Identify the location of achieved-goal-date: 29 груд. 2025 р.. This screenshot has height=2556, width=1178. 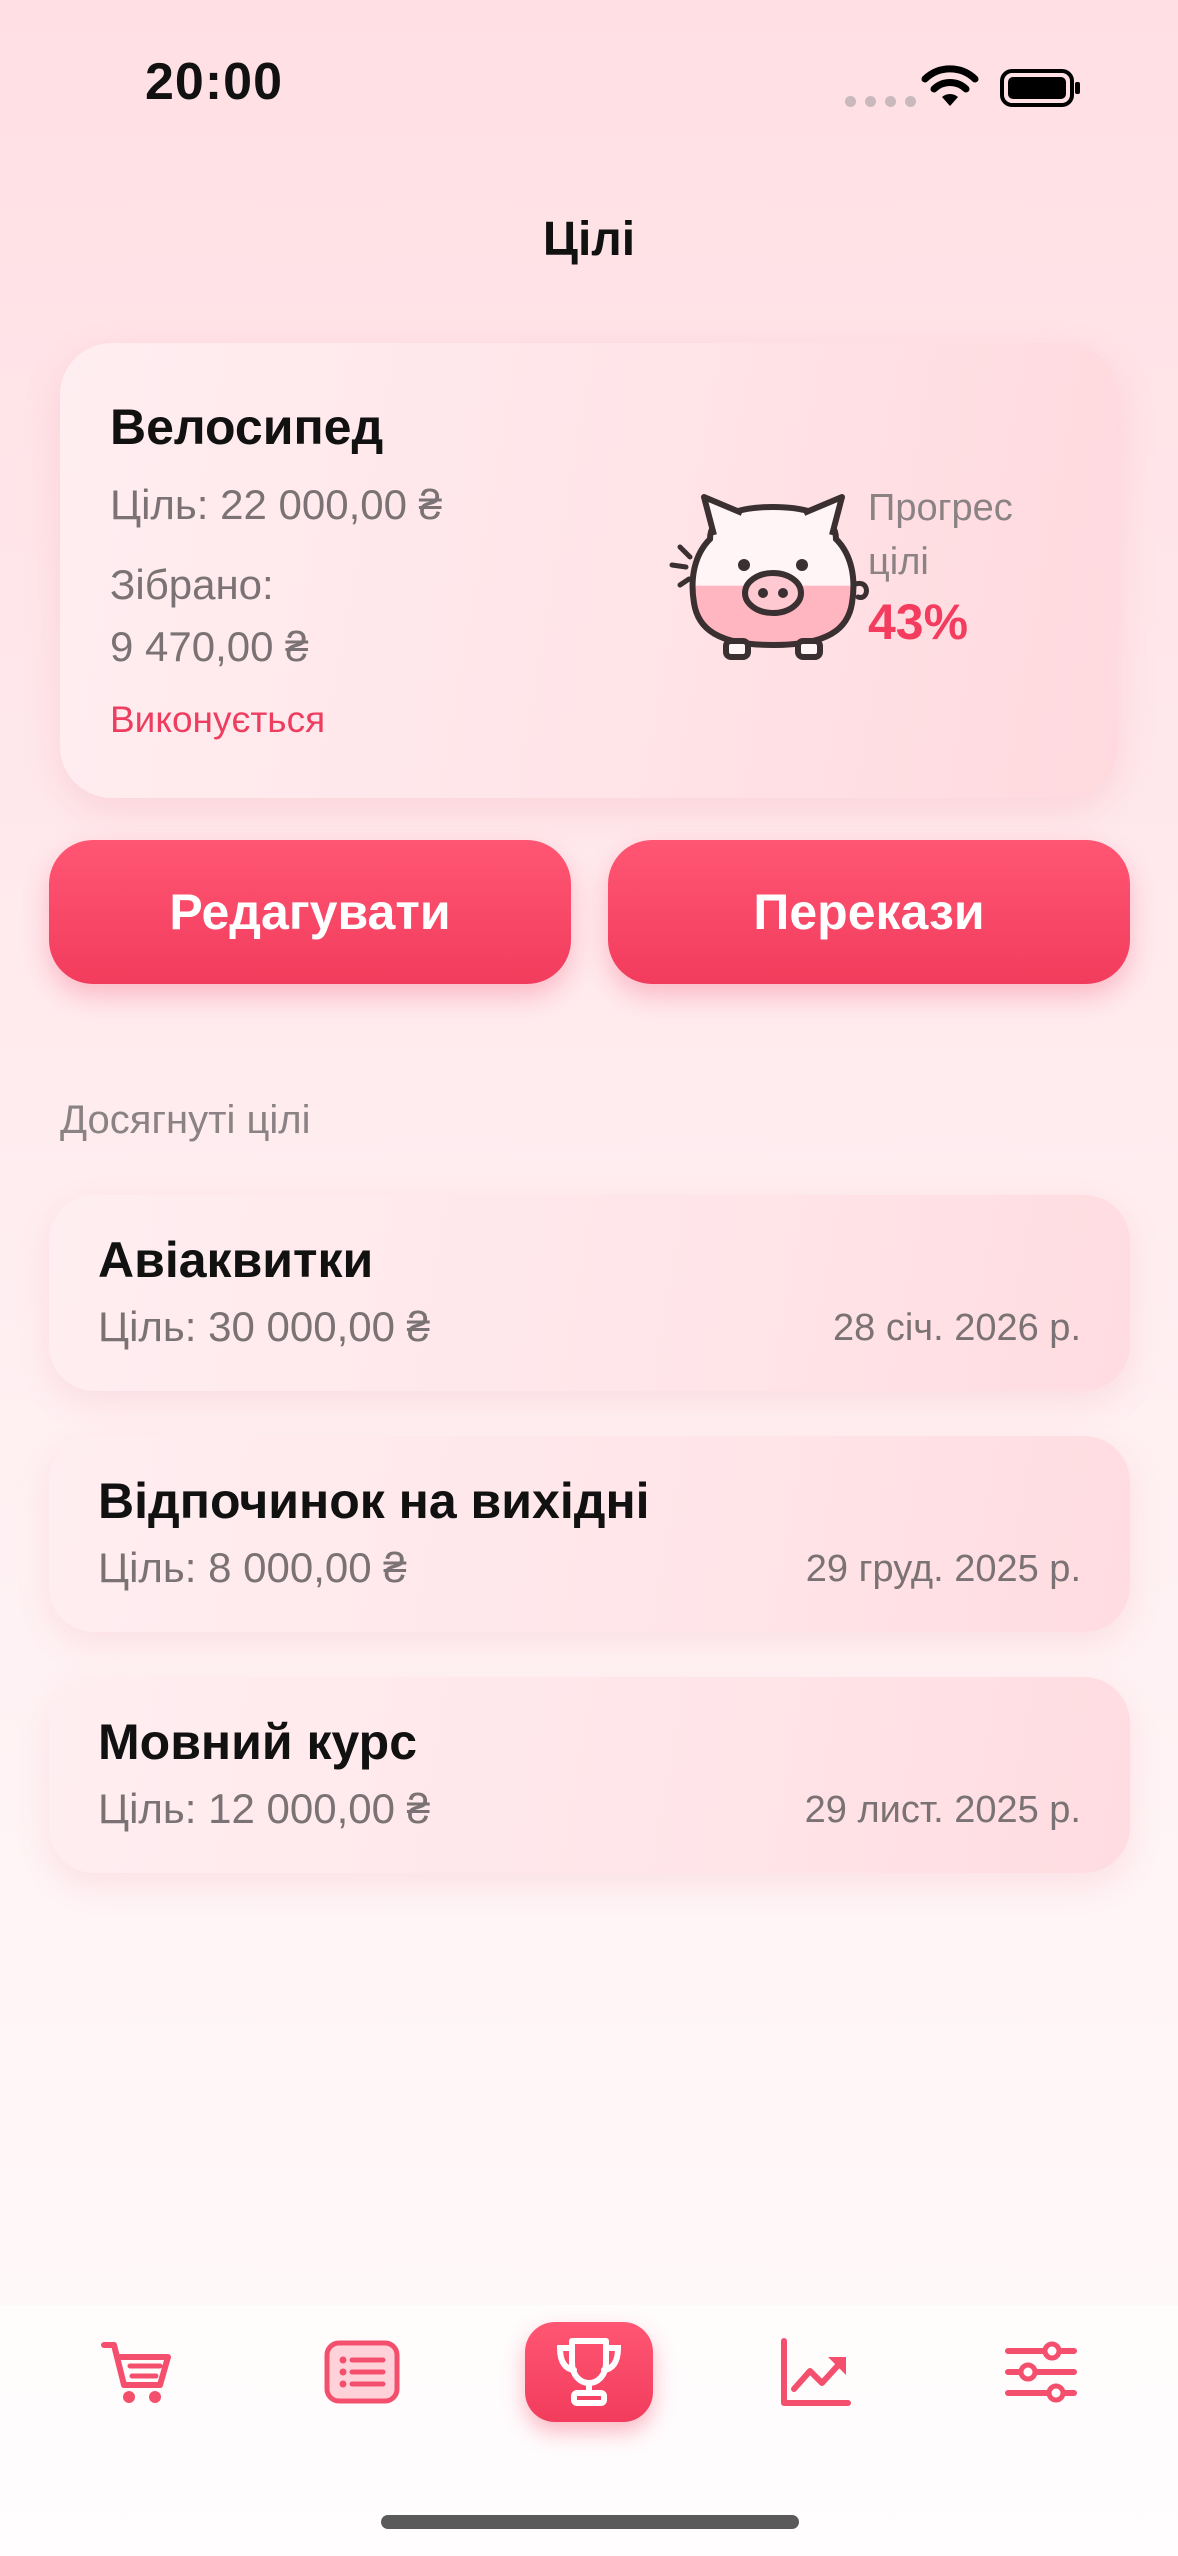
(943, 1569).